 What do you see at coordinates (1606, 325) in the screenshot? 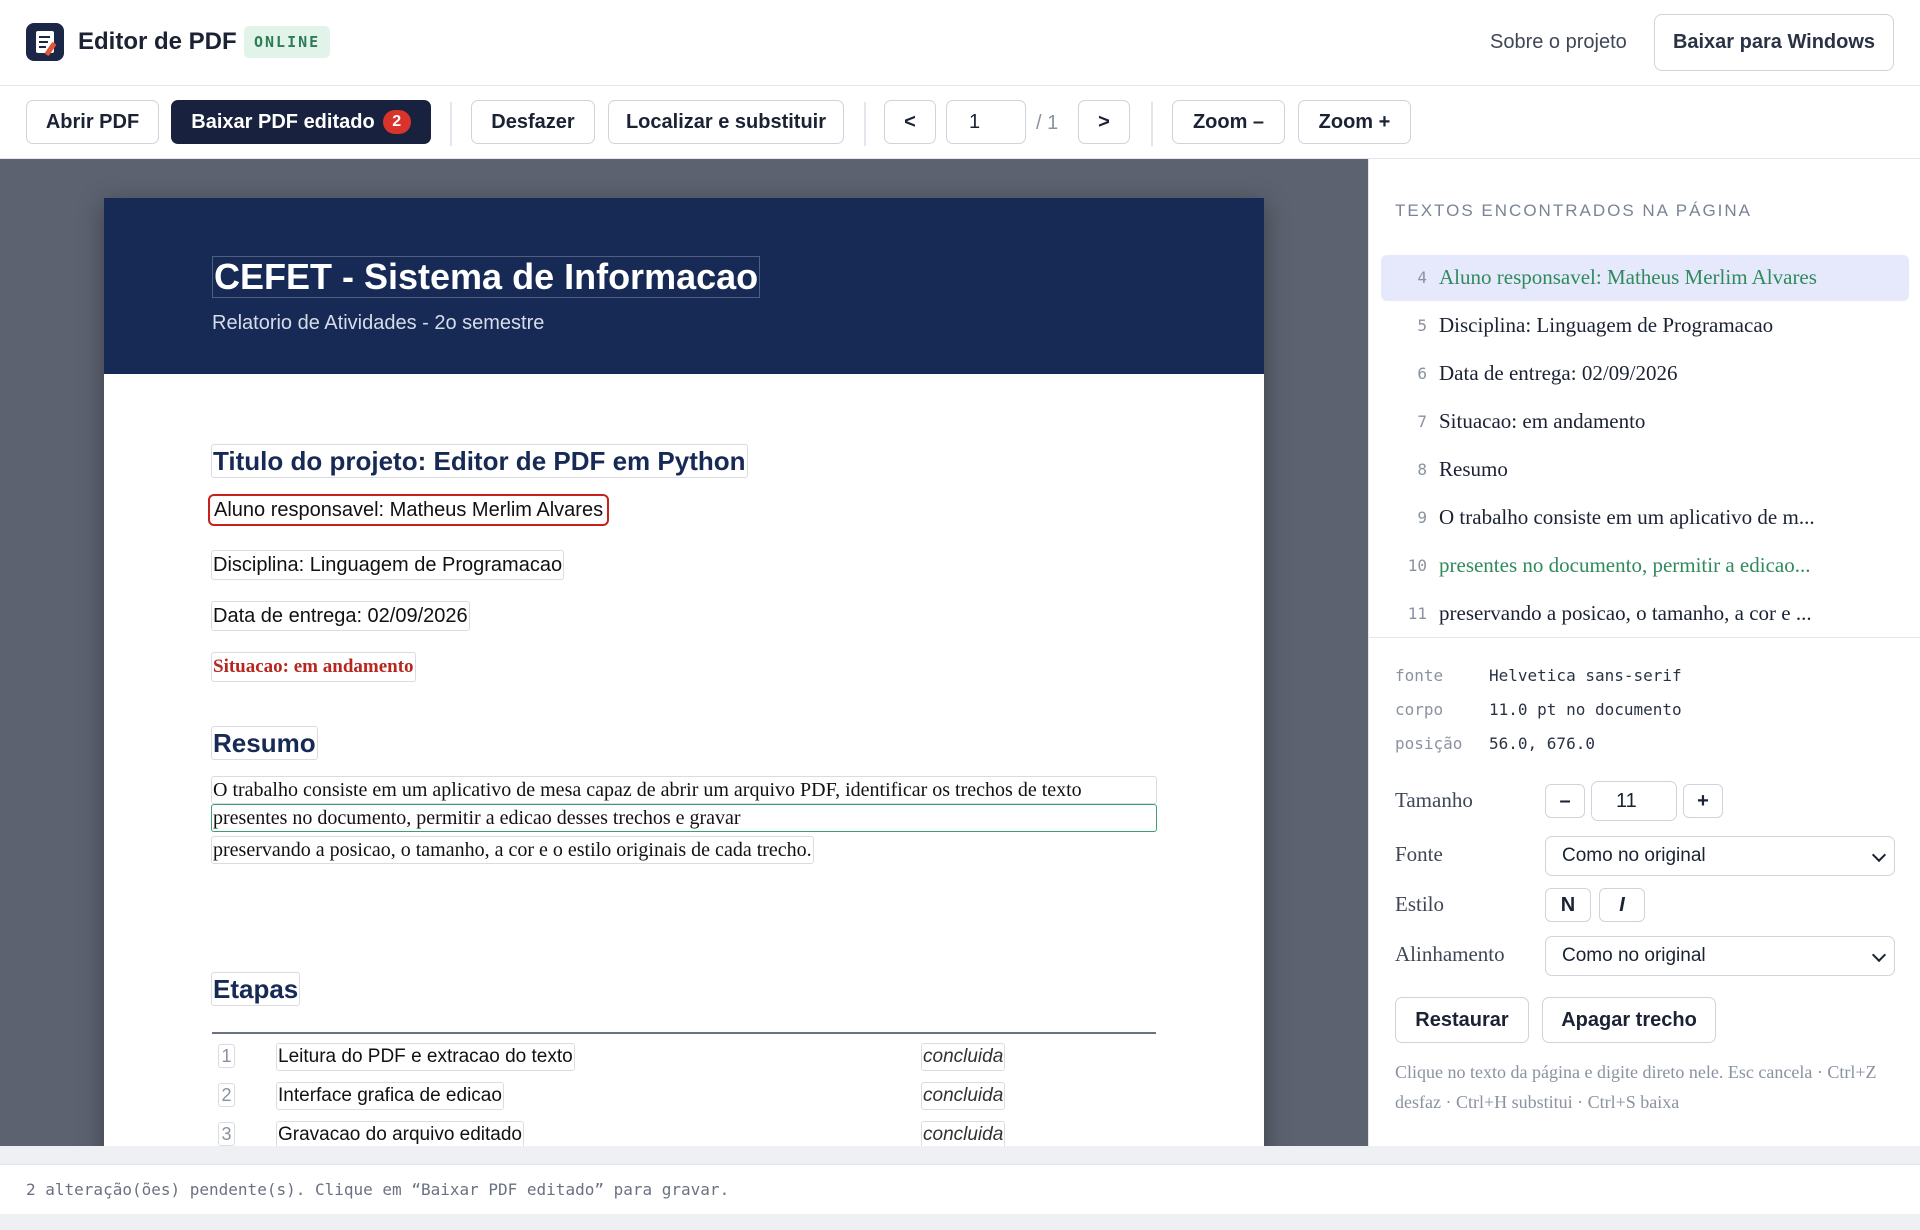
I see `list-item-text: Disciplina: Linguagem de Programacao` at bounding box center [1606, 325].